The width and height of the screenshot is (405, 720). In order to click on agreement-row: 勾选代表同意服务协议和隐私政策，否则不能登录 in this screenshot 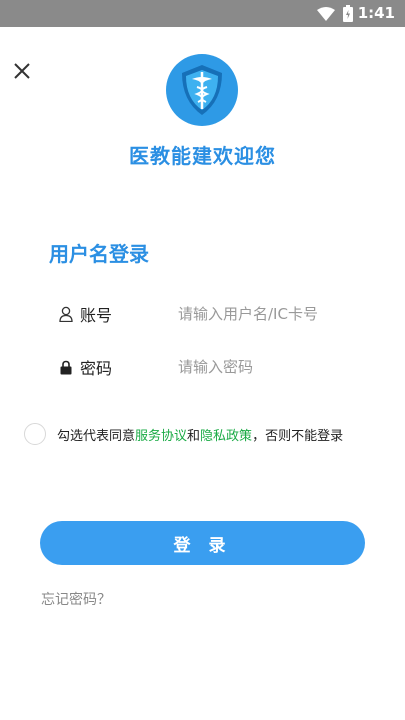, I will do `click(183, 434)`.